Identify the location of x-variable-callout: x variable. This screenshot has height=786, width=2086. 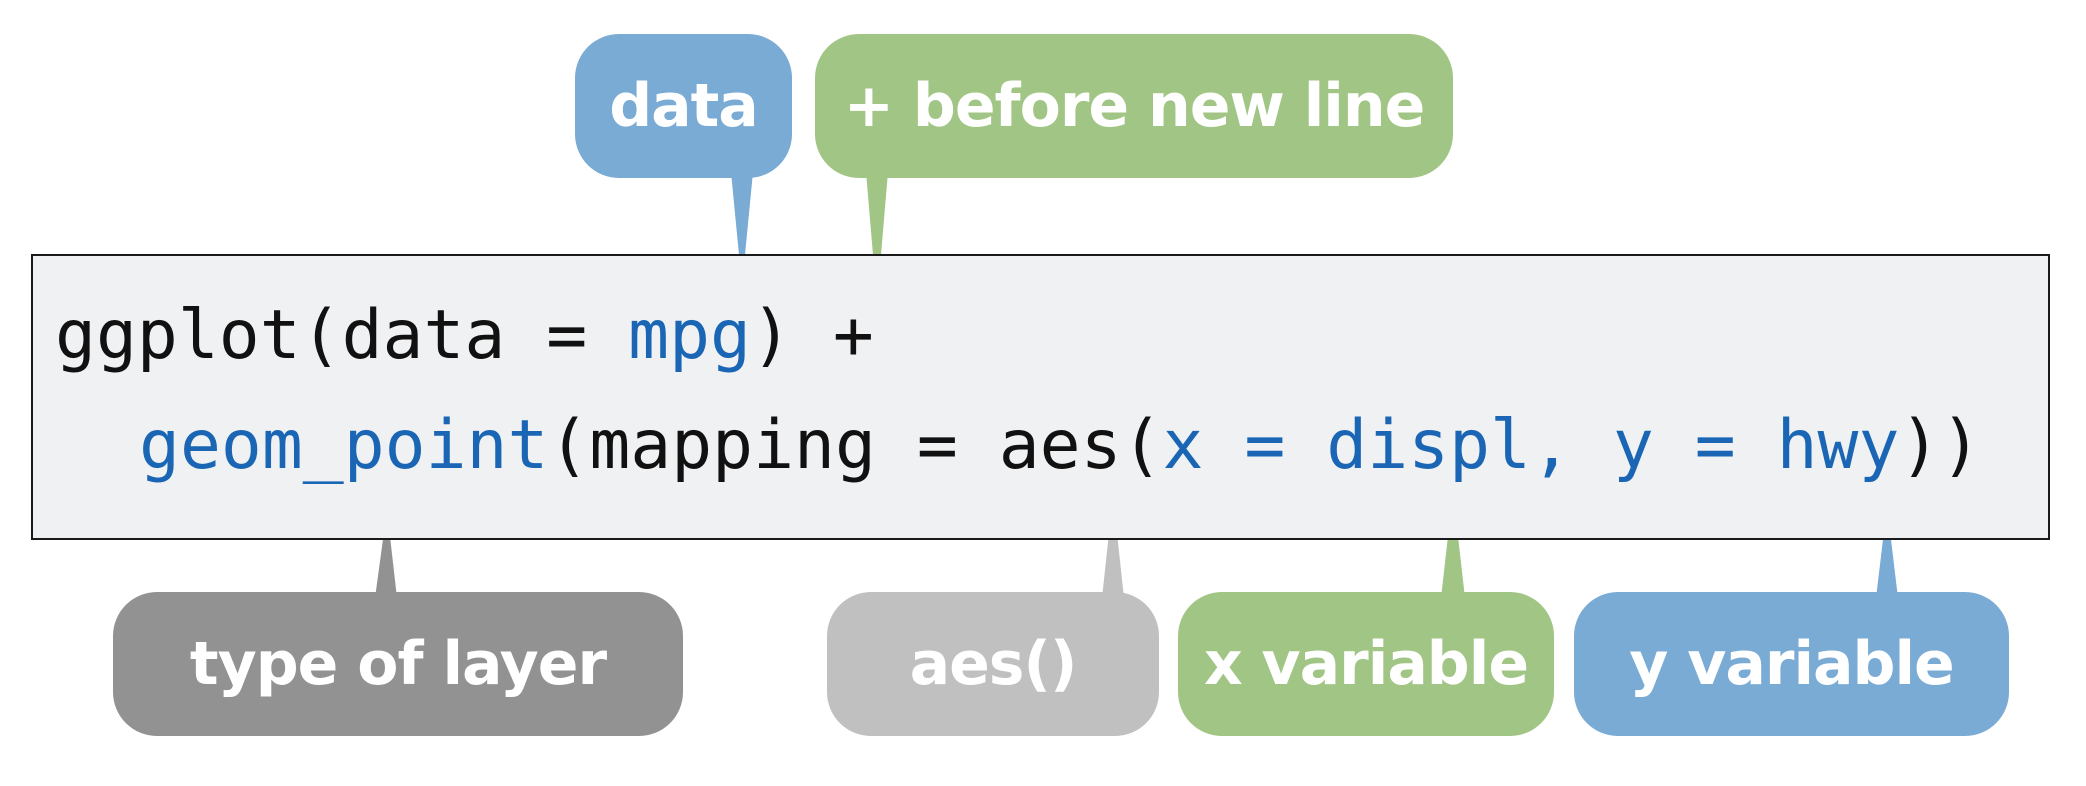
(1366, 664).